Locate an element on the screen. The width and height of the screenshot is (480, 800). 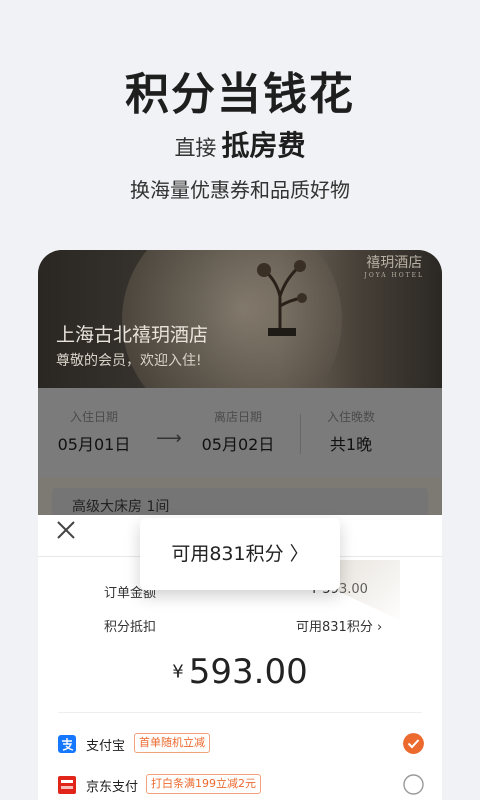
checkin-date: 05月01日 is located at coordinates (94, 444).